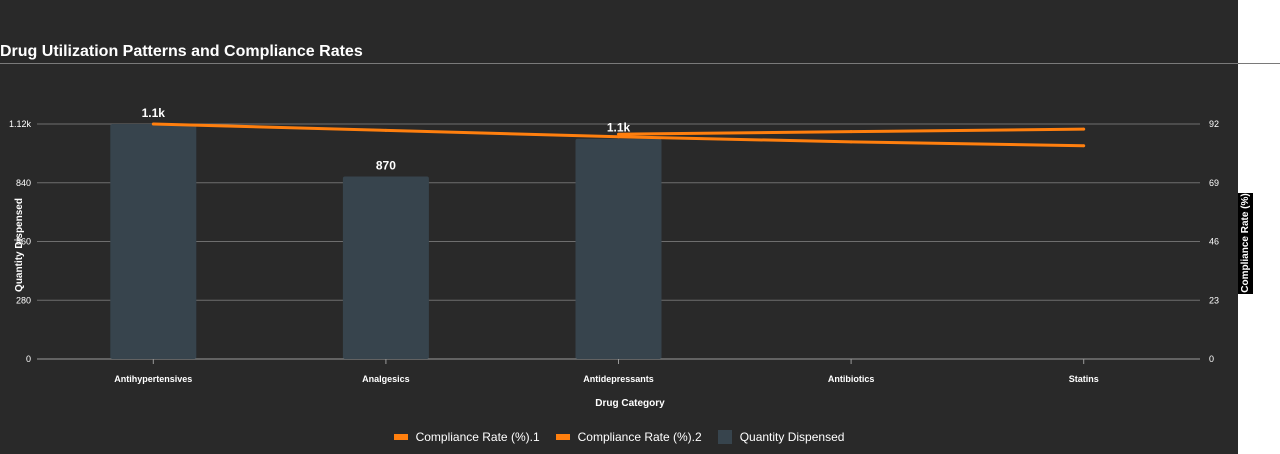 This screenshot has height=454, width=1280. Describe the element at coordinates (792, 437) in the screenshot. I see `legend-label: Quantity Dispensed` at that location.